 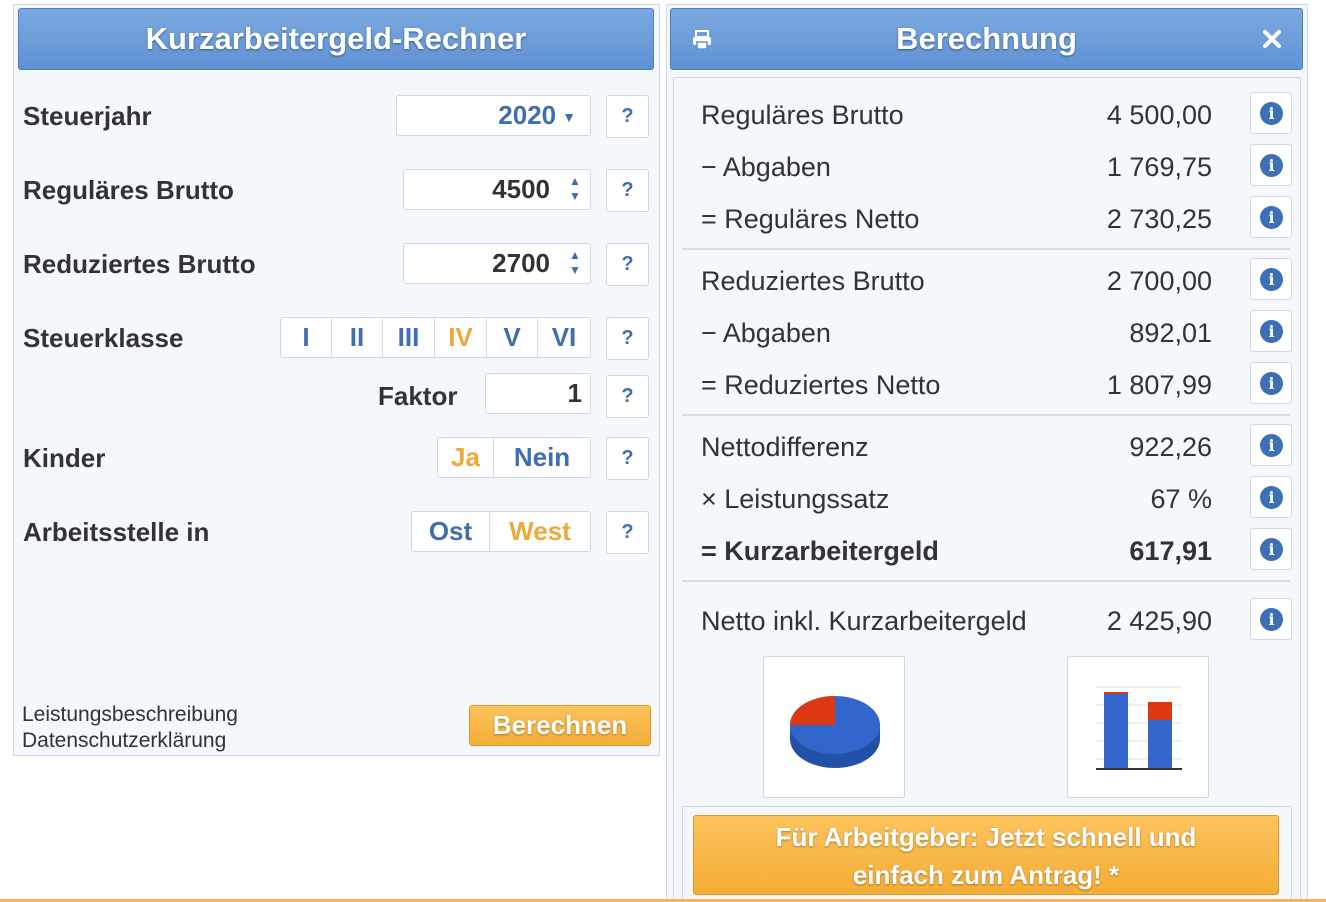 What do you see at coordinates (785, 447) in the screenshot?
I see `result-row-label: Nettodifferenz` at bounding box center [785, 447].